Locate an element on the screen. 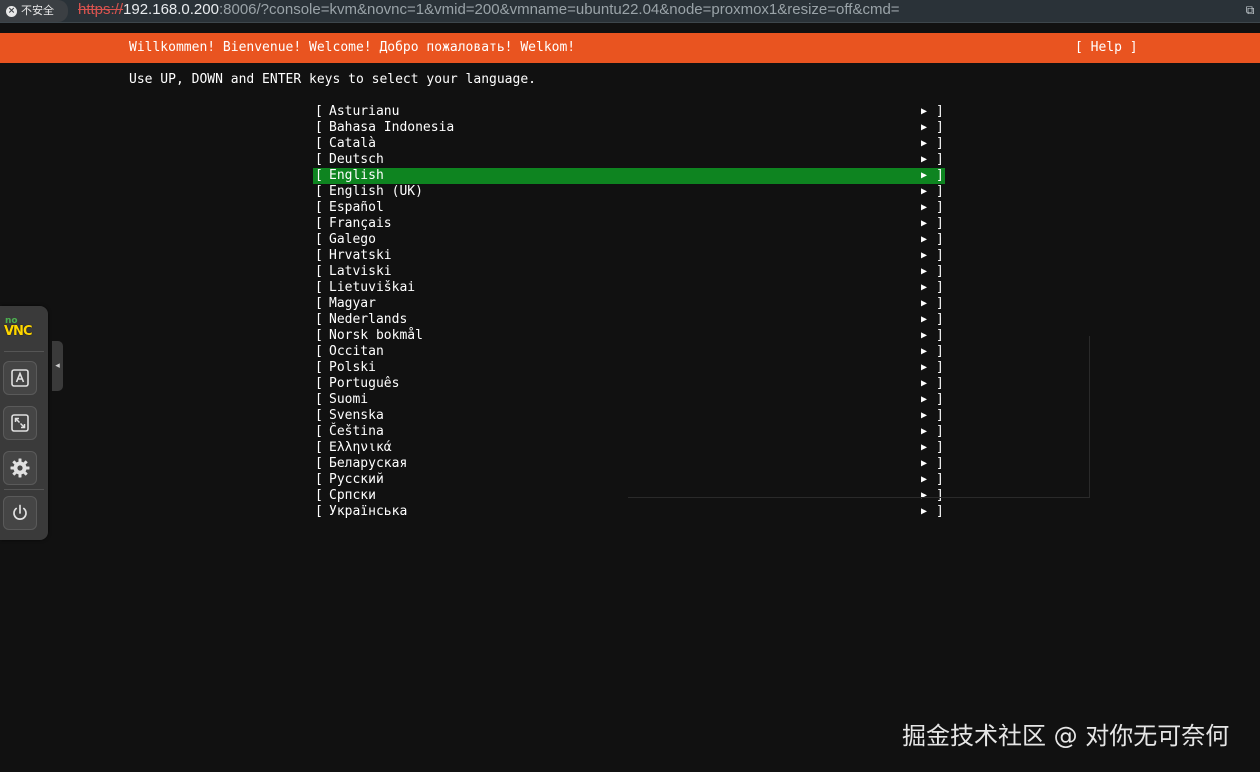 This screenshot has height=772, width=1260. translate-icon: ⧉ is located at coordinates (1250, 10).